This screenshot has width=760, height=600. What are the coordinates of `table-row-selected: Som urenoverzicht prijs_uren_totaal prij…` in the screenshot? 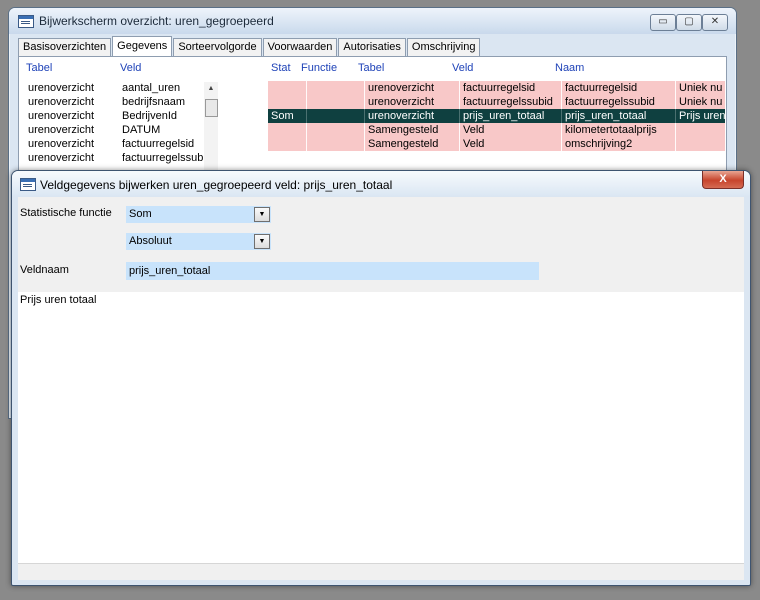 It's located at (496, 116).